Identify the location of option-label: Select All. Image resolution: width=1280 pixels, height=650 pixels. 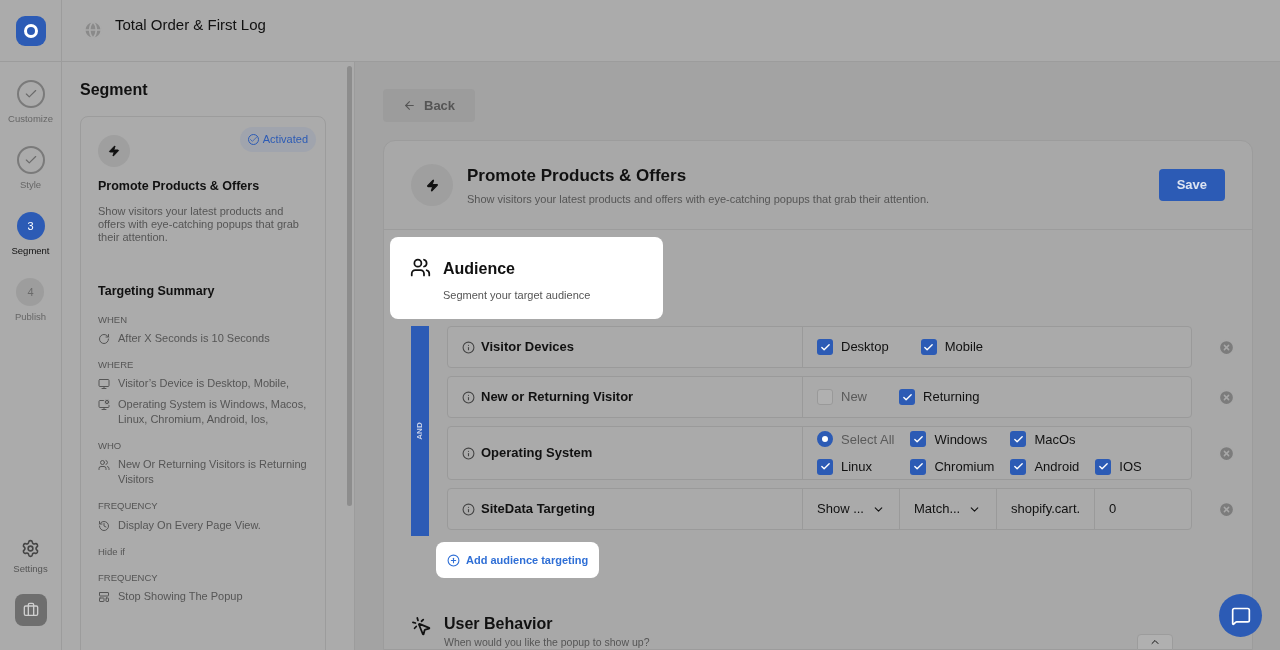
(868, 439).